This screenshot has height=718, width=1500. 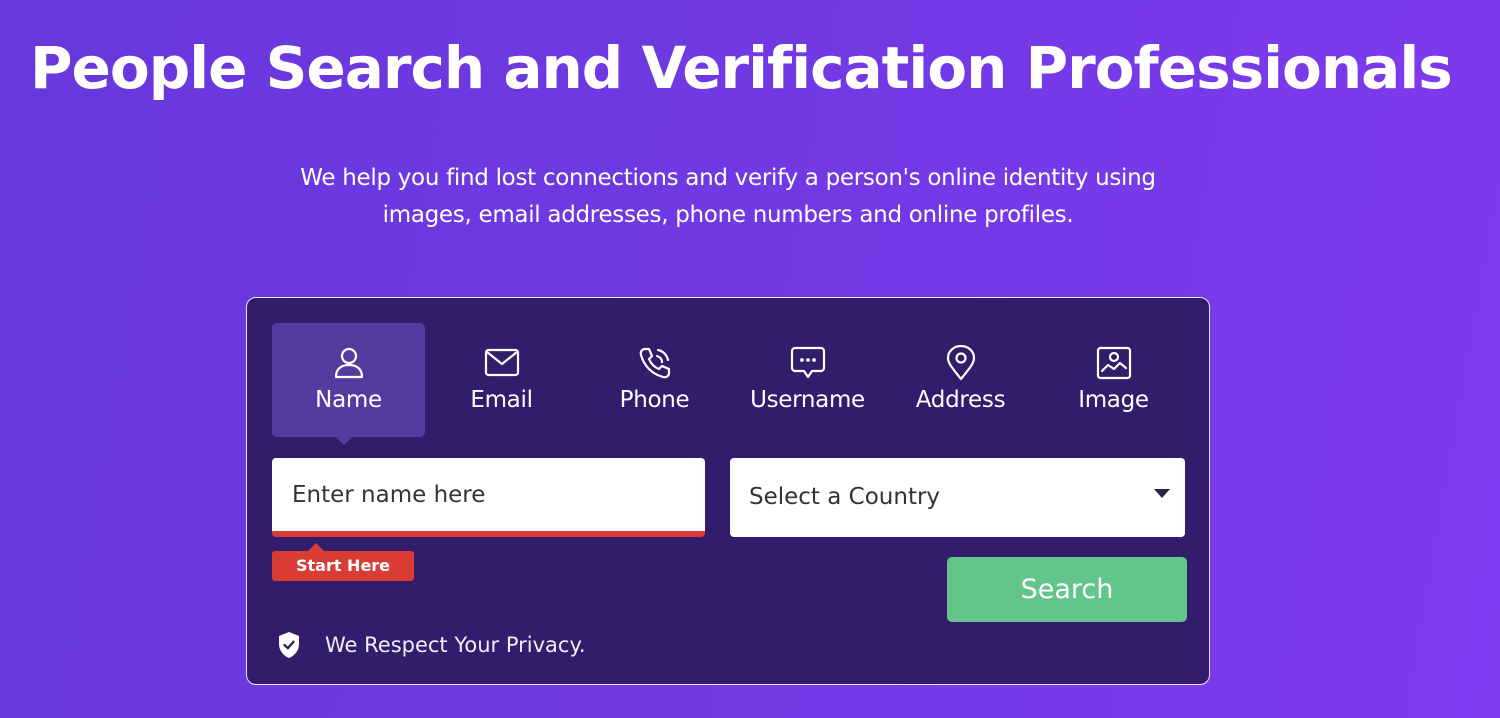 I want to click on phone-icon, so click(x=654, y=363).